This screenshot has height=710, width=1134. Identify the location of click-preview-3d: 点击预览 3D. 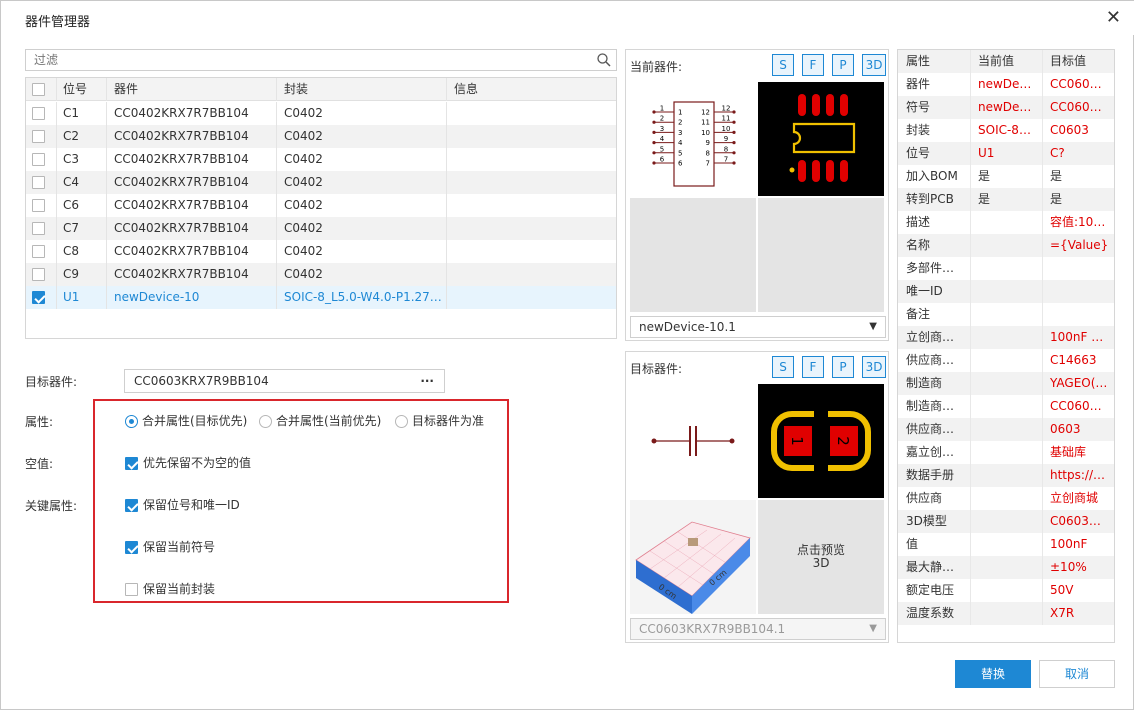
(821, 557).